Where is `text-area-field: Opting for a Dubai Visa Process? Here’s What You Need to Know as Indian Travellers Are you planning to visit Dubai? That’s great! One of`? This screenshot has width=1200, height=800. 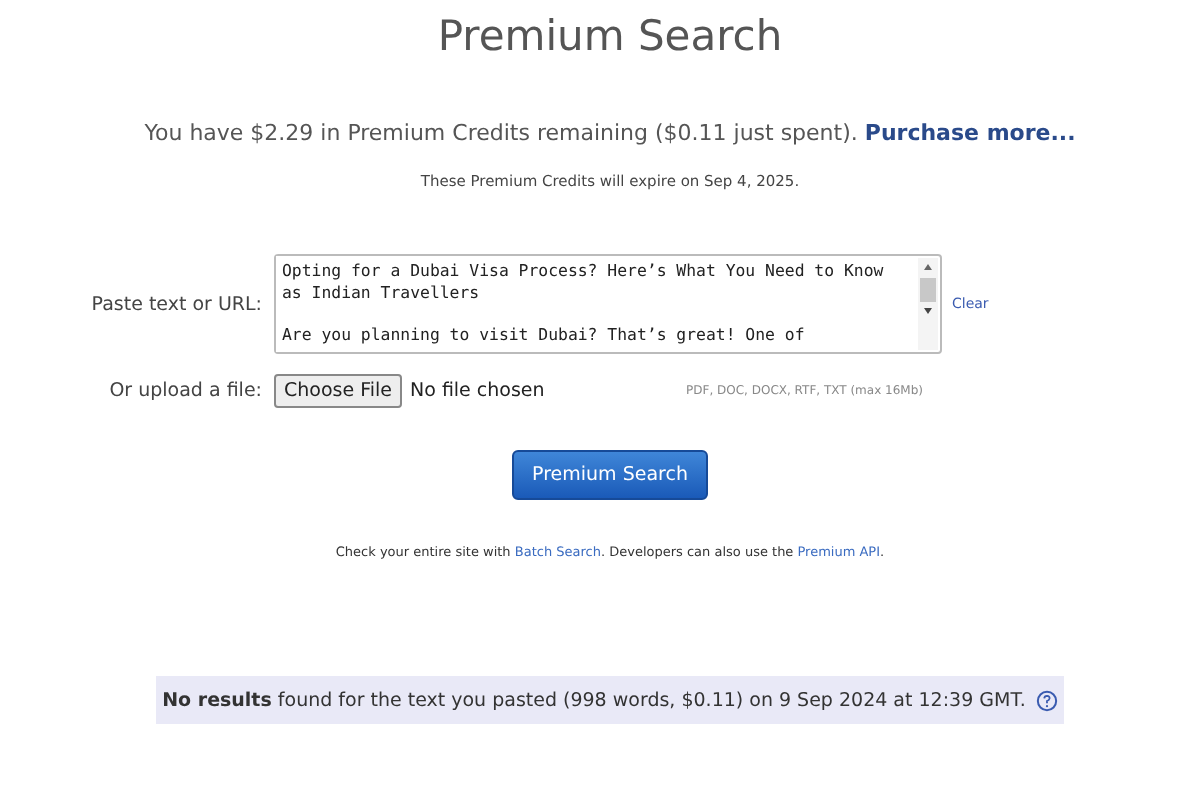
text-area-field: Opting for a Dubai Visa Process? Here’s What You Need to Know as Indian Travellers Are you planning to visit Dubai? That’s great! One of is located at coordinates (608, 304).